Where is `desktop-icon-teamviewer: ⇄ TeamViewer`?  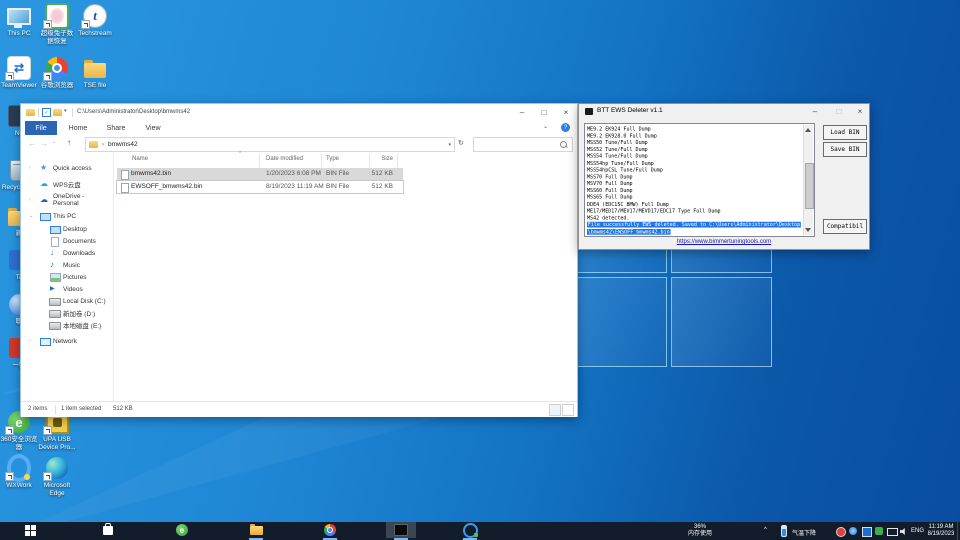
desktop-icon-teamviewer: ⇄ TeamViewer is located at coordinates (19, 73).